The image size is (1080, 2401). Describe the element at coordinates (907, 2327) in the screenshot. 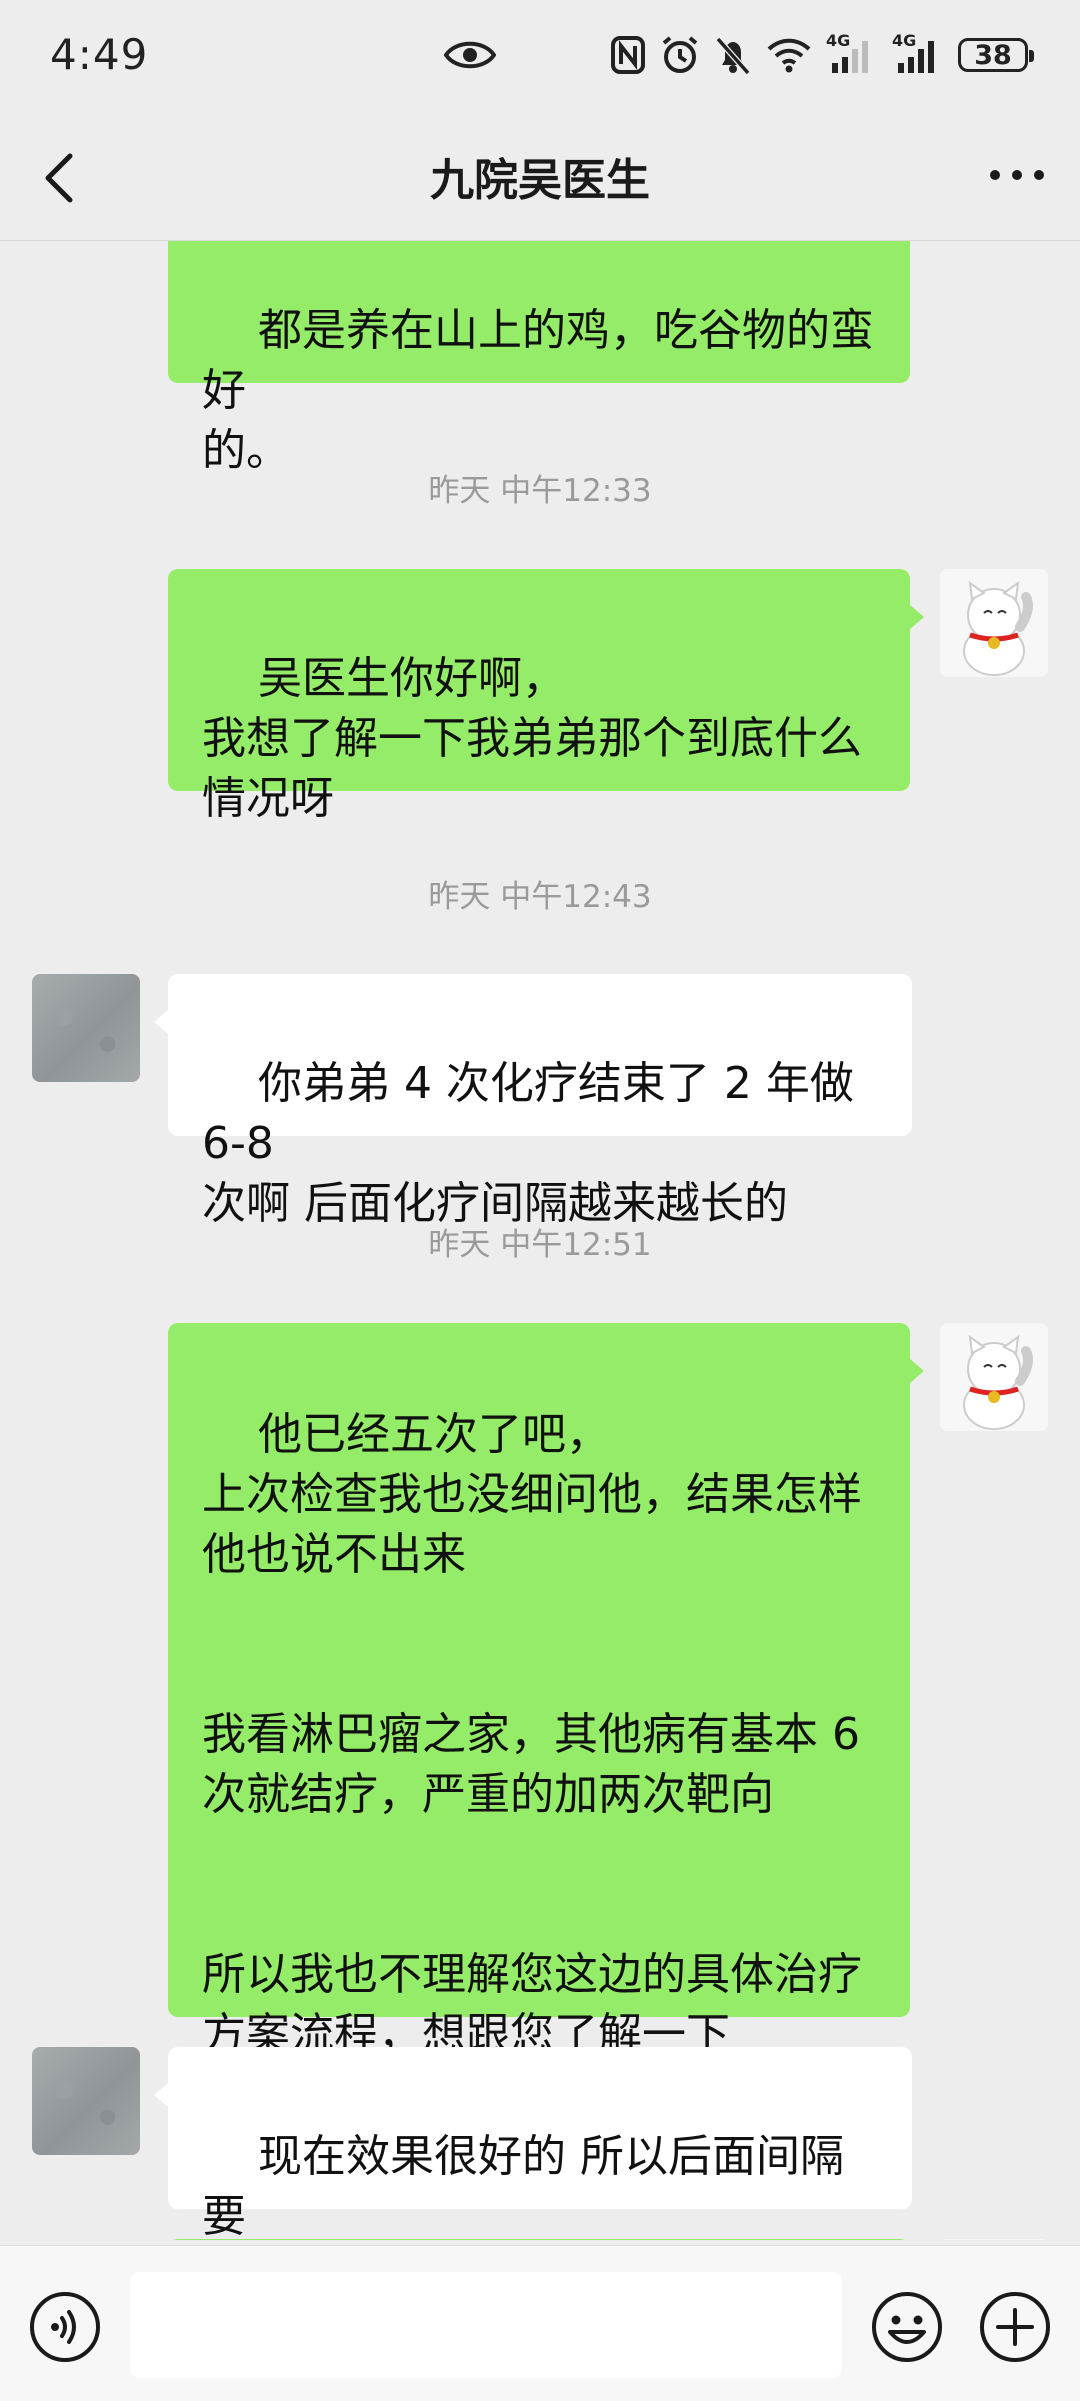

I see `emoji-icon` at that location.